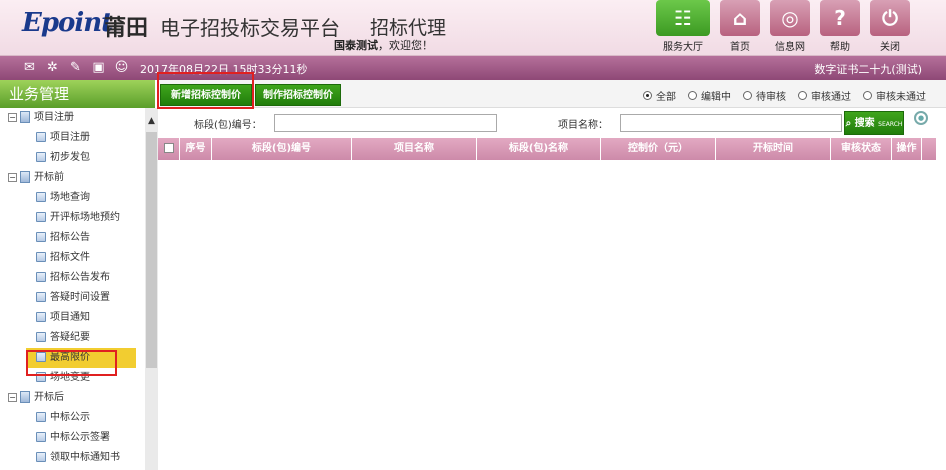 The height and width of the screenshot is (470, 946). What do you see at coordinates (72, 458) in the screenshot?
I see `sidebar-item: 领取中标通知书` at bounding box center [72, 458].